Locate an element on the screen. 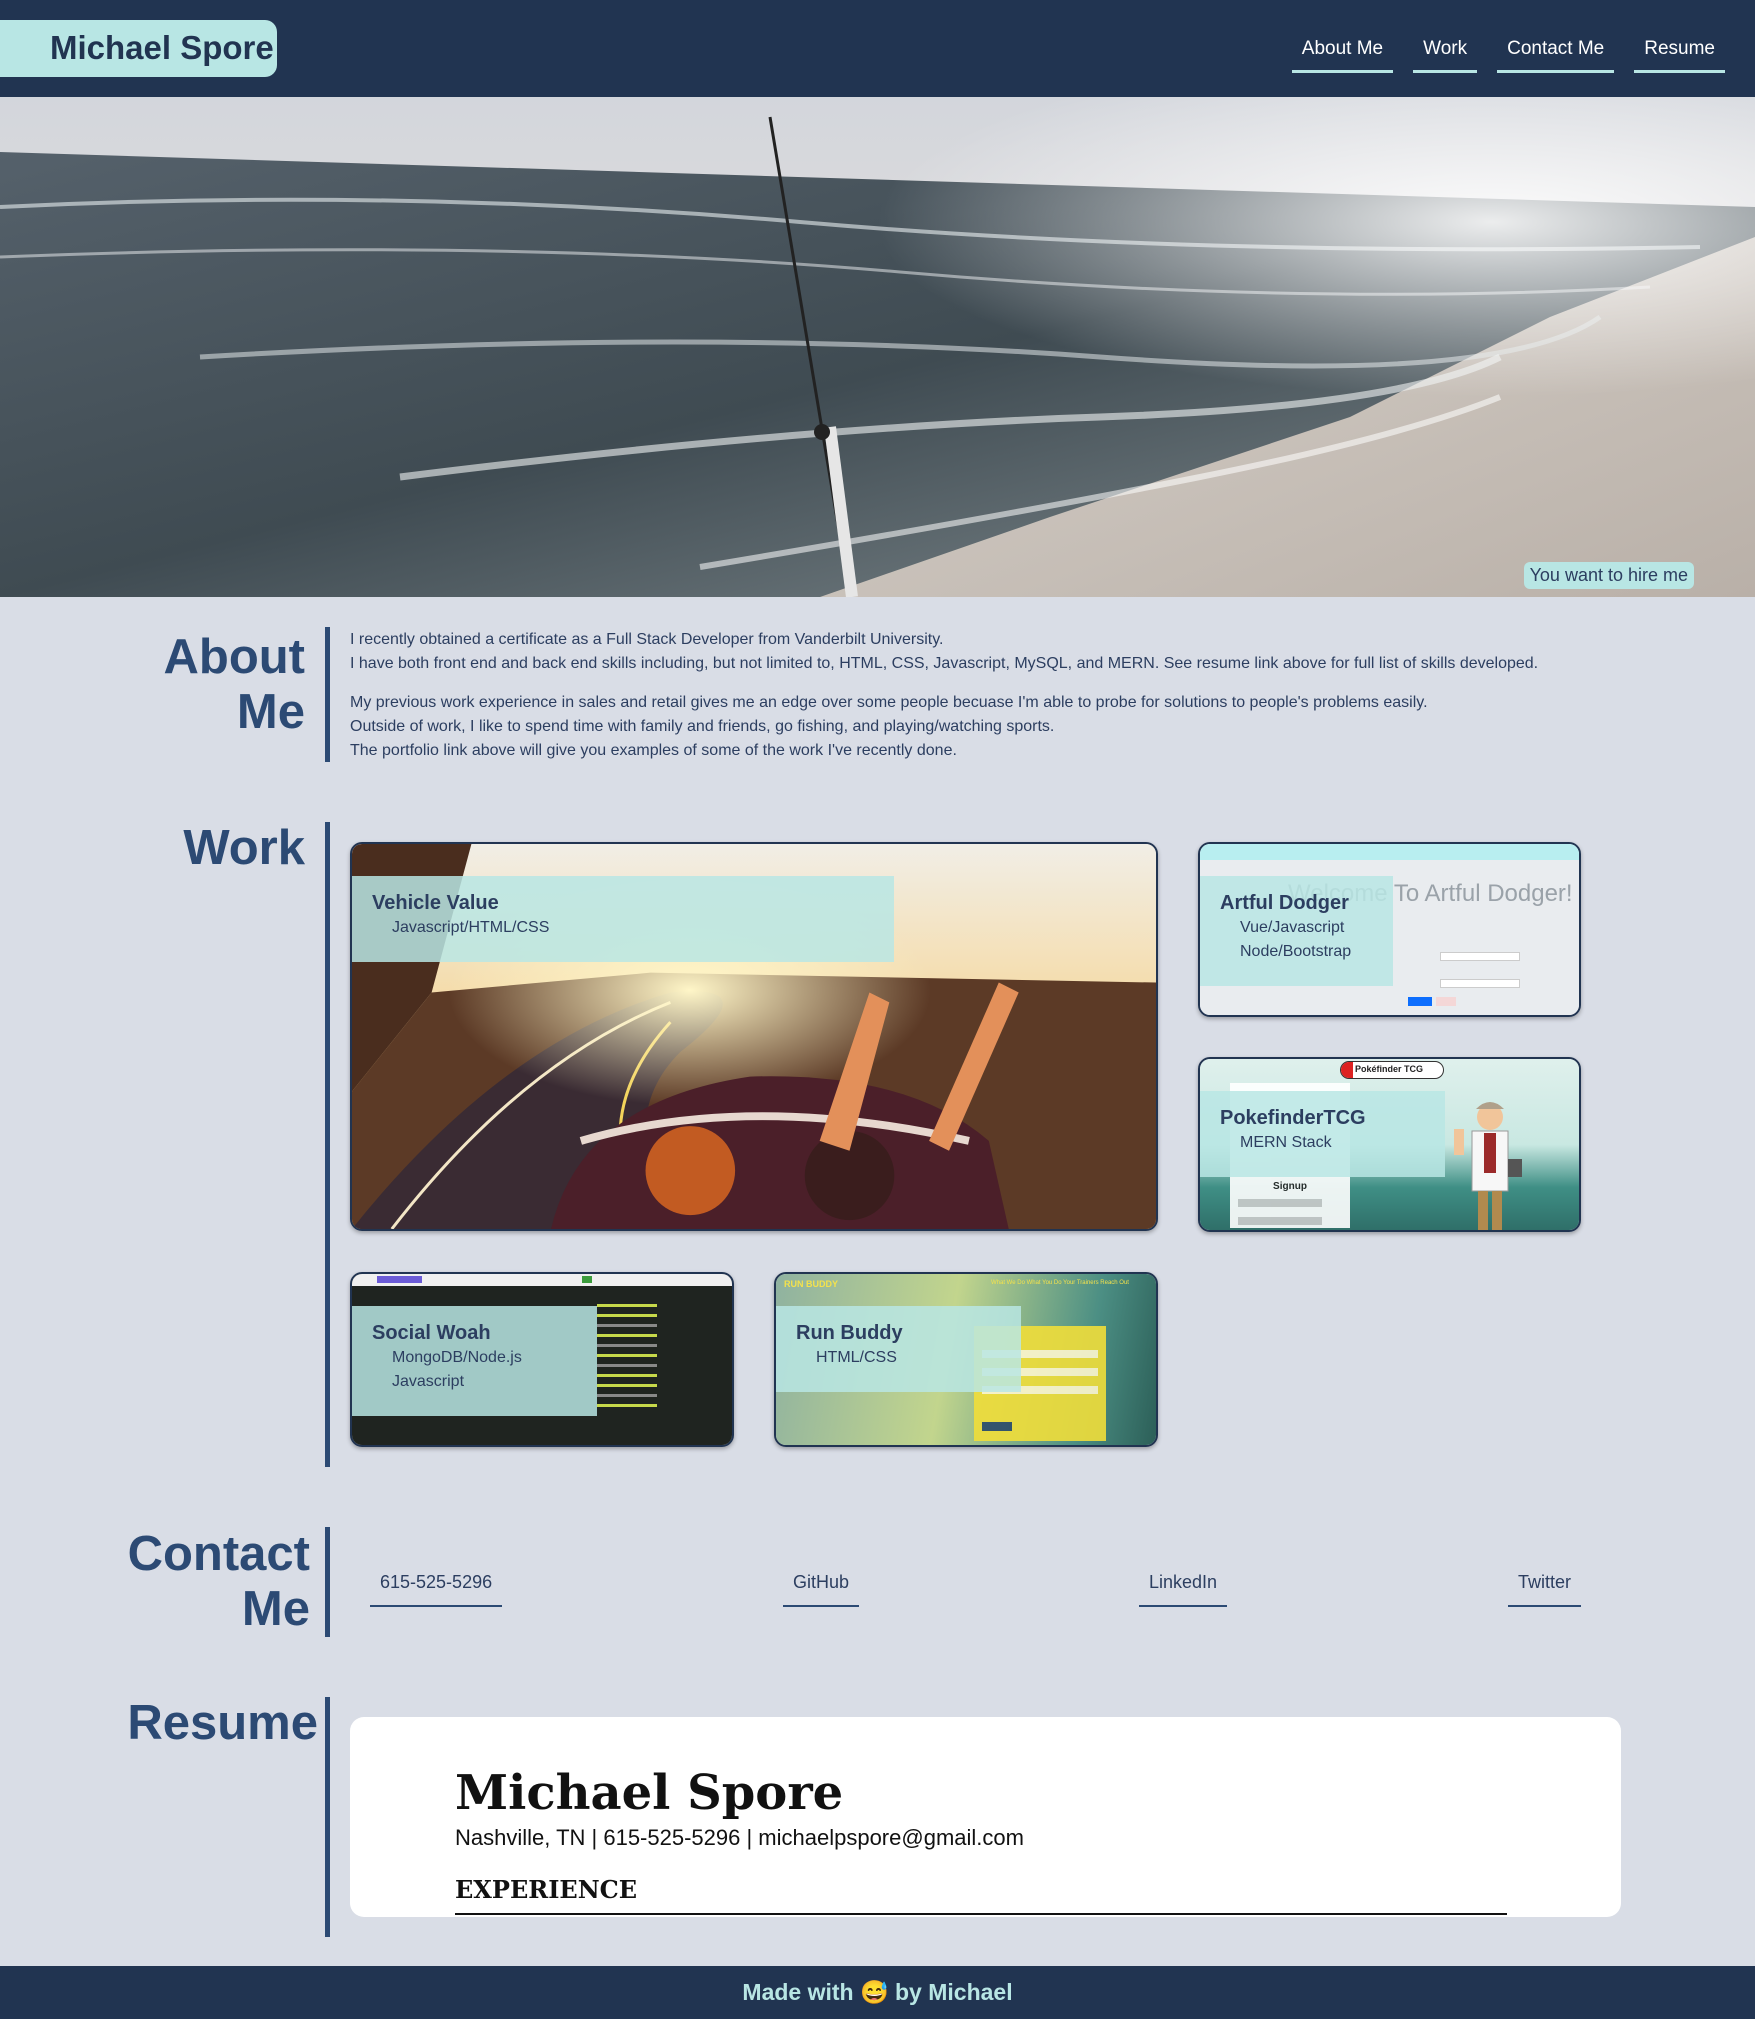 The width and height of the screenshot is (1755, 2019). project-tech: MongoDB/Node.js is located at coordinates (457, 1357).